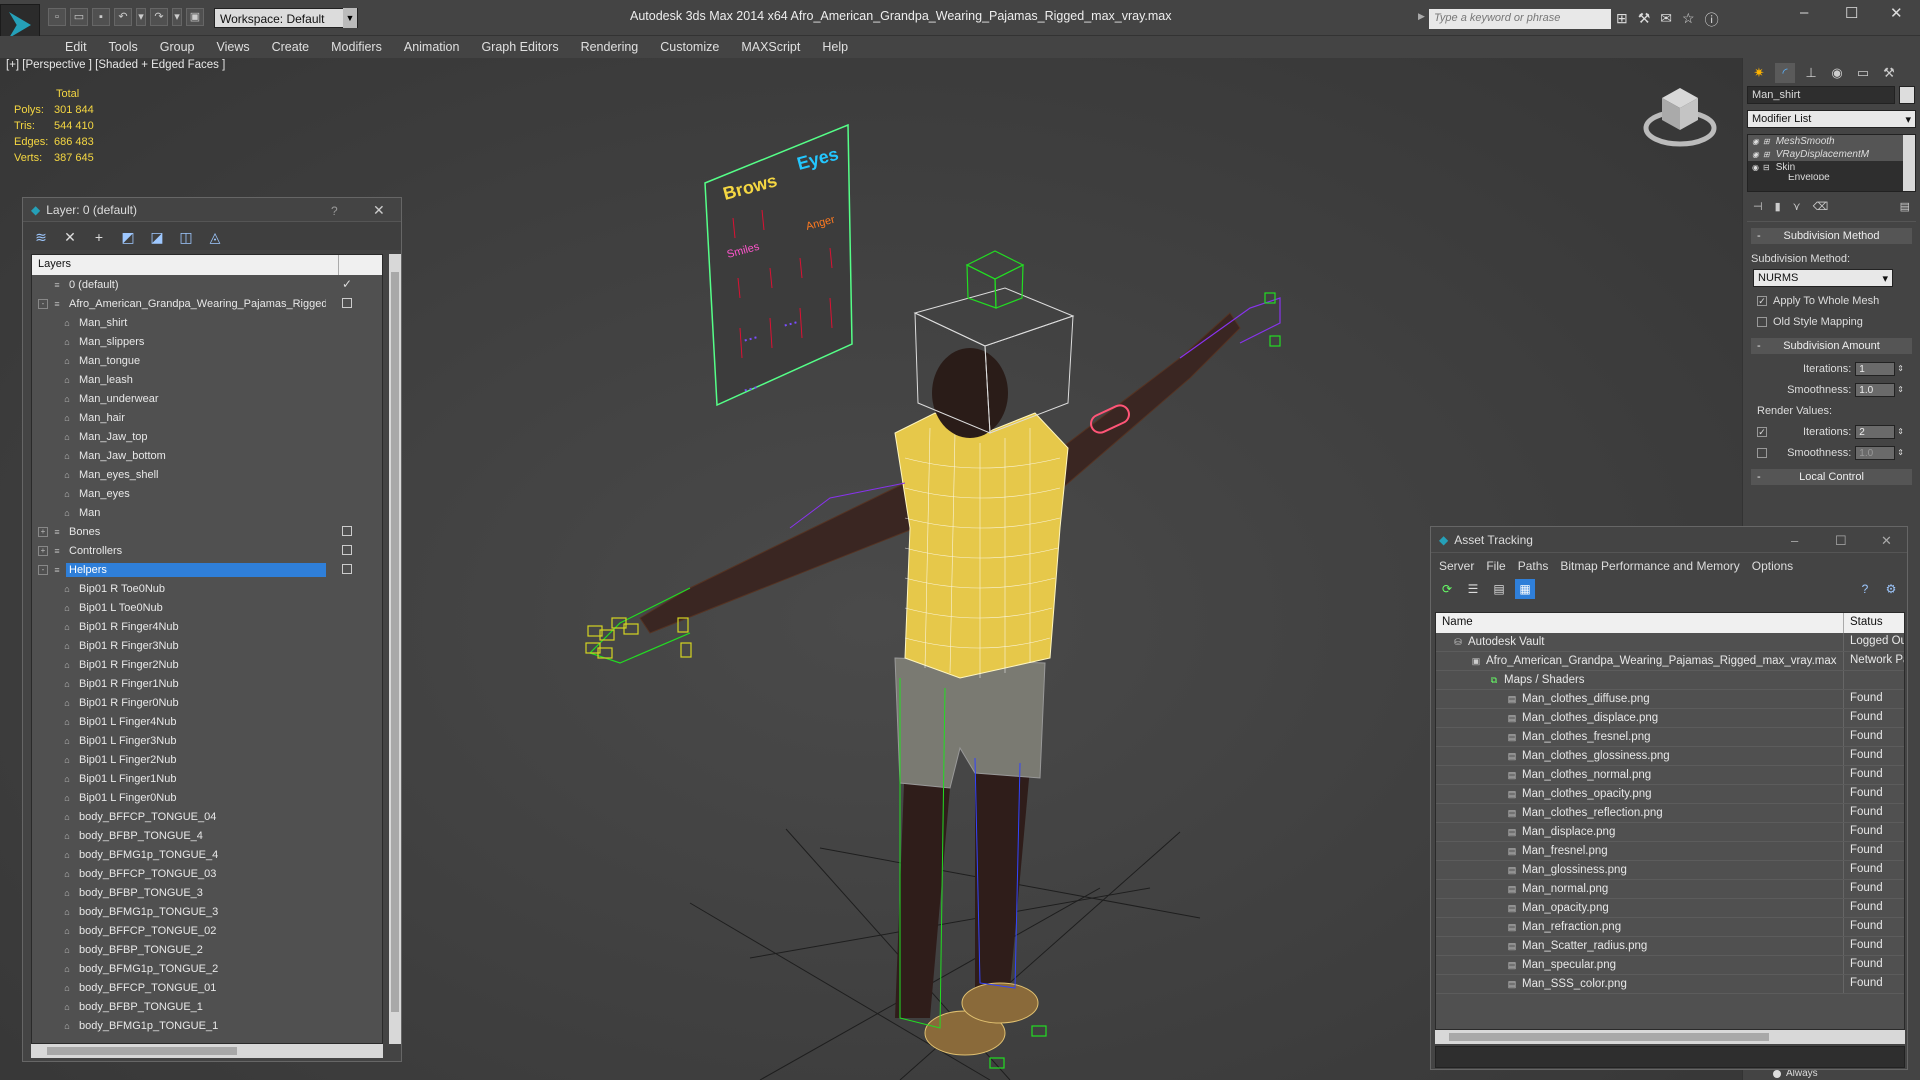  Describe the element at coordinates (1831, 236) in the screenshot. I see `subdivision-method-rollout: Subdivision Method` at that location.